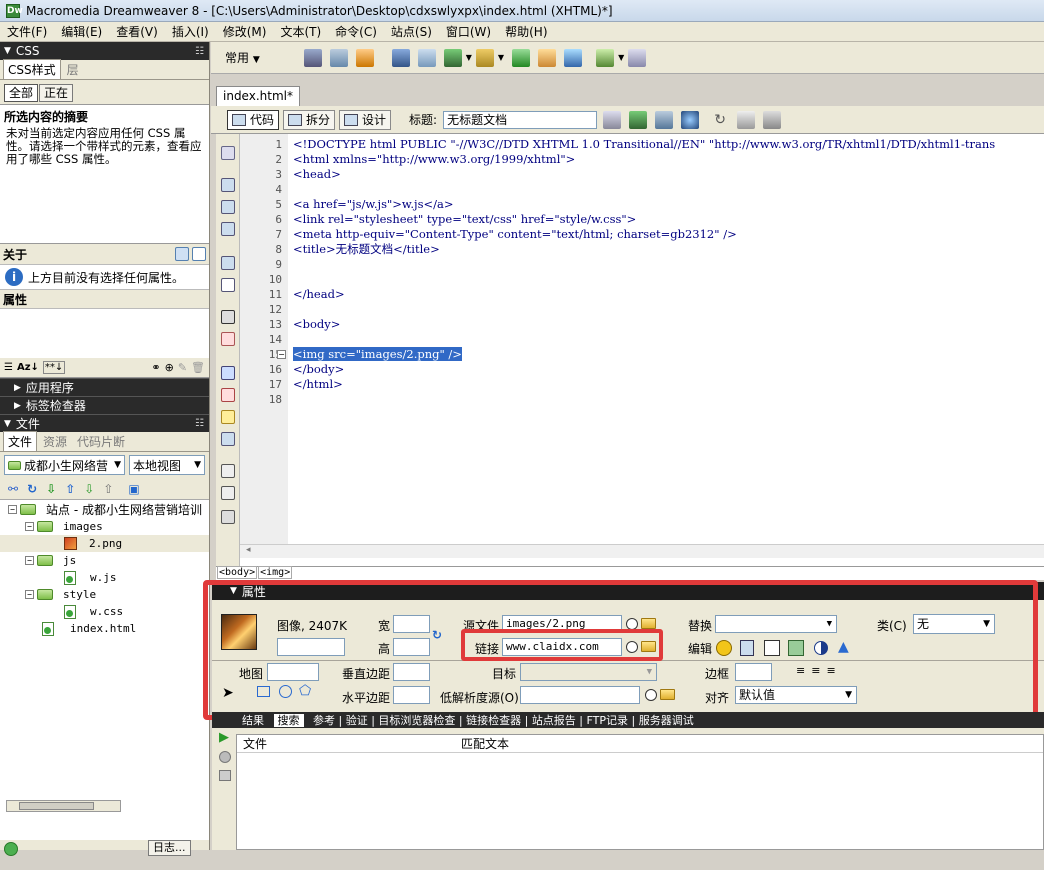 Image resolution: width=1044 pixels, height=870 pixels. I want to click on media-icon, so click(484, 57).